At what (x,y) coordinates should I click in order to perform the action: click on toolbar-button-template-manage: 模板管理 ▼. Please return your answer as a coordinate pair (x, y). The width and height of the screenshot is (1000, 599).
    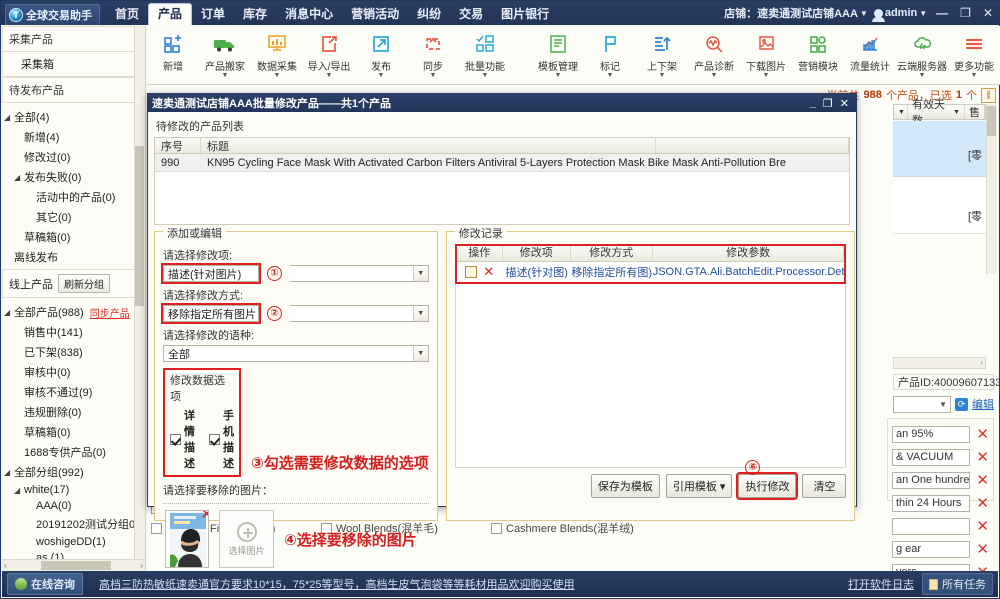
    Looking at the image, I should click on (558, 54).